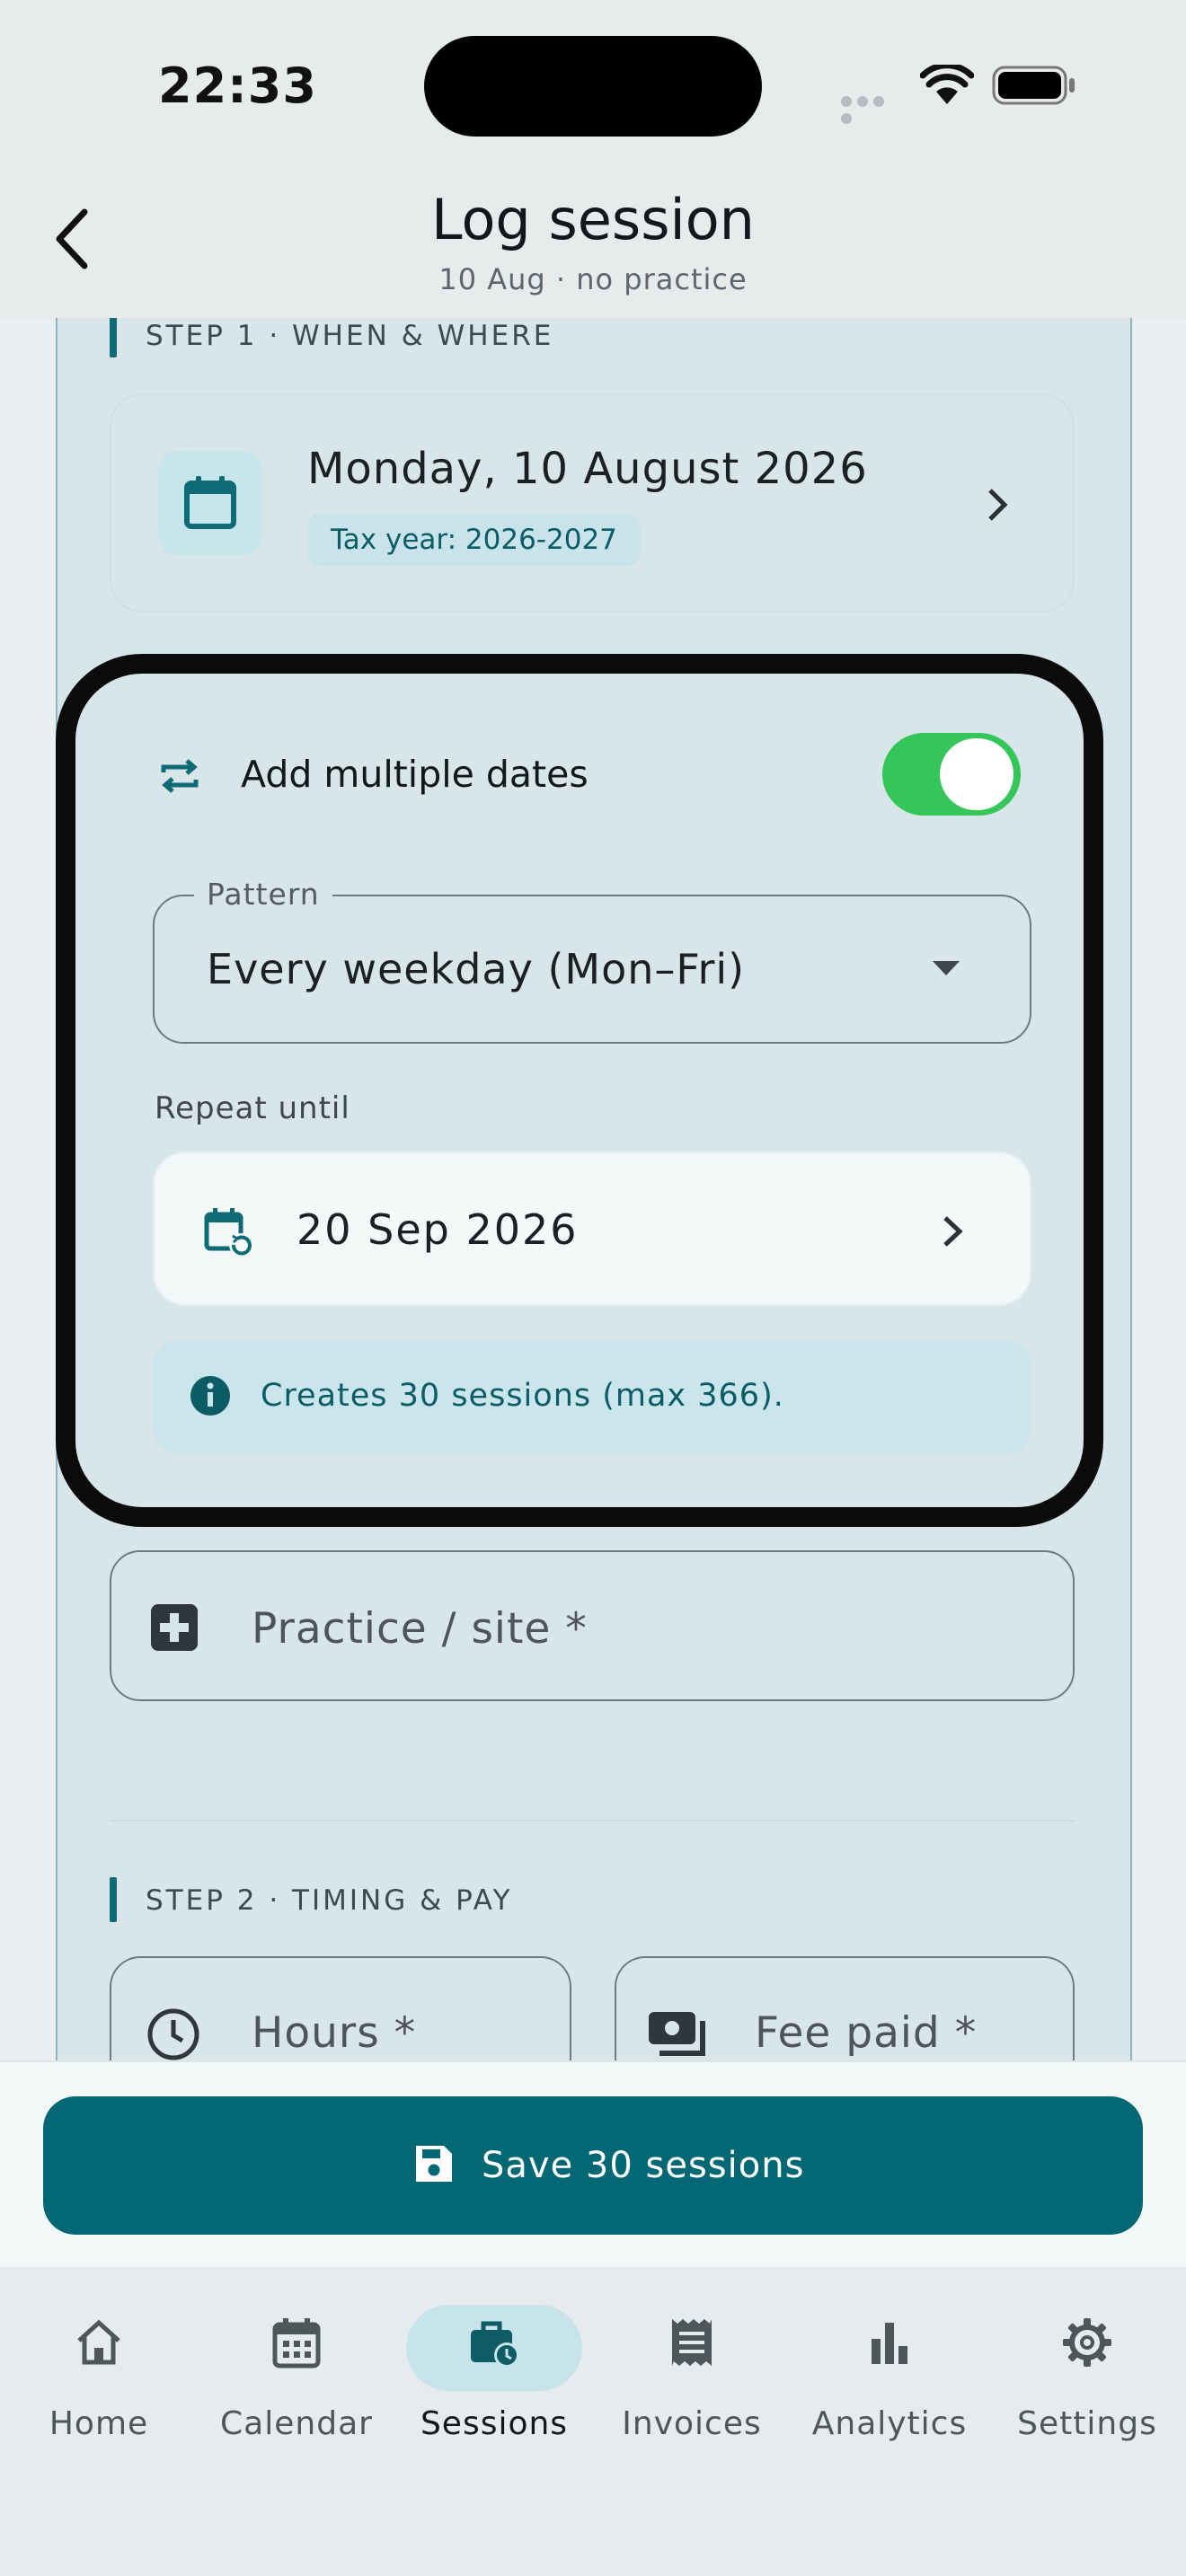  What do you see at coordinates (592, 1228) in the screenshot?
I see `repeat-until-picker` at bounding box center [592, 1228].